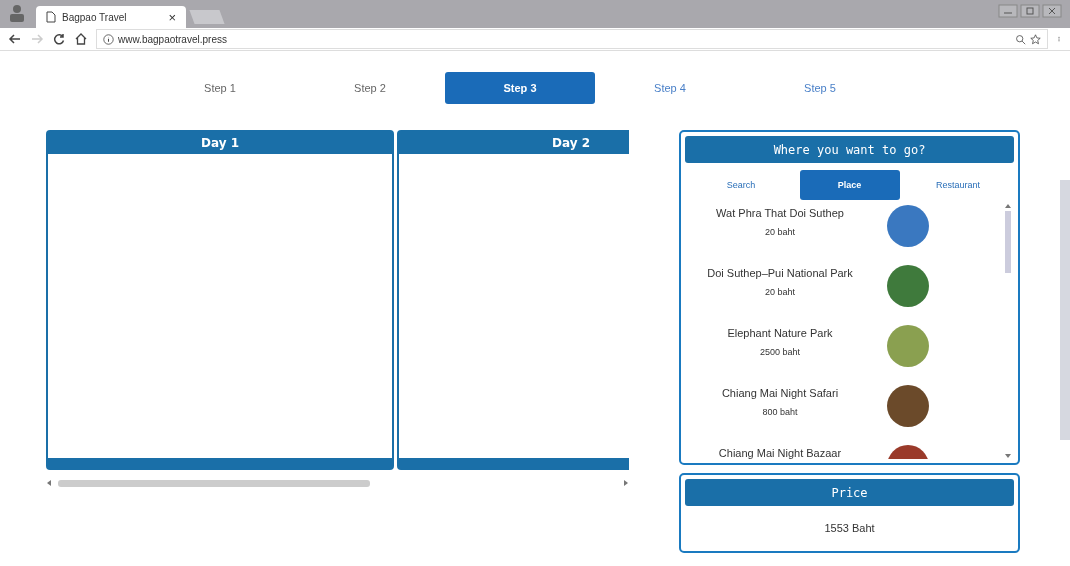  What do you see at coordinates (15, 39) in the screenshot?
I see `back-icon` at bounding box center [15, 39].